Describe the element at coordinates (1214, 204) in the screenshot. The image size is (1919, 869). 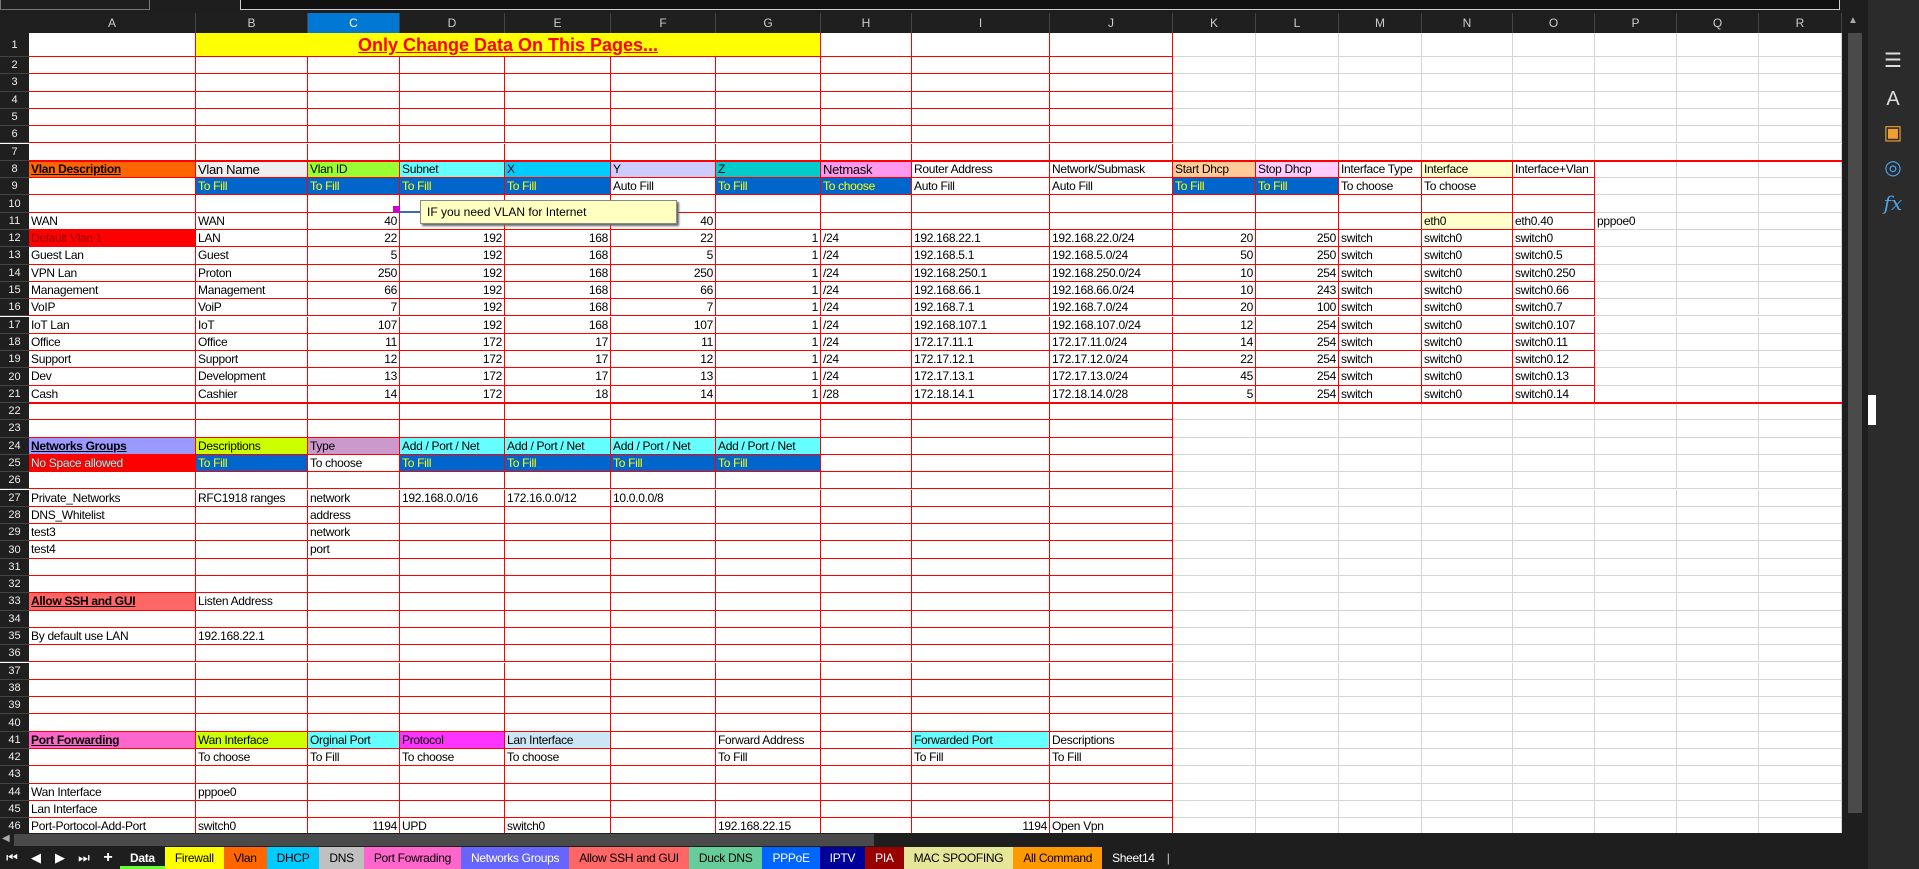
I see `cell-K10` at that location.